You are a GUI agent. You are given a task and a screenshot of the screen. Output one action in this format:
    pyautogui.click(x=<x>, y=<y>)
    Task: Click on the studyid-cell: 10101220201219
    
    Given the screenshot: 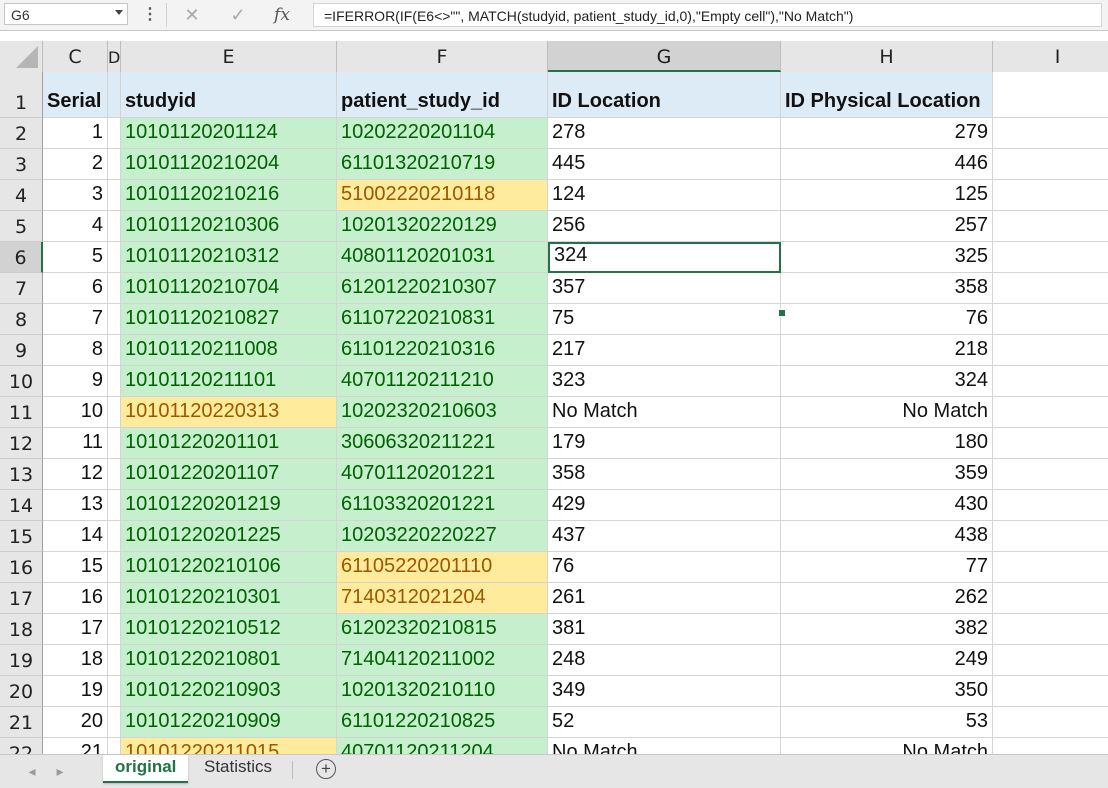 What is the action you would take?
    pyautogui.click(x=229, y=505)
    